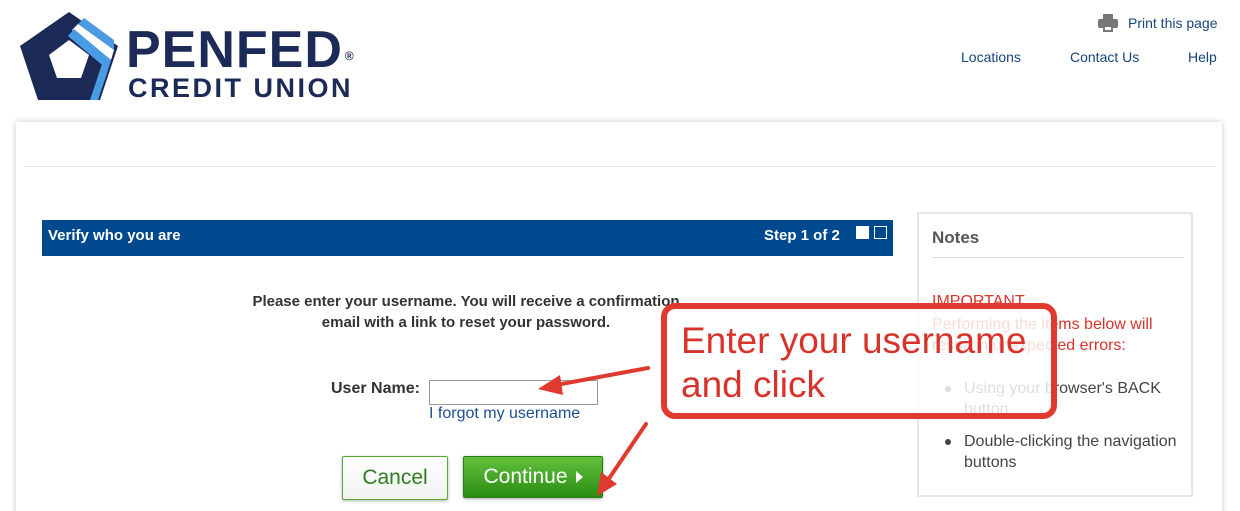 The height and width of the screenshot is (511, 1240). I want to click on step-progress-label: Step 1 of 2, so click(802, 235).